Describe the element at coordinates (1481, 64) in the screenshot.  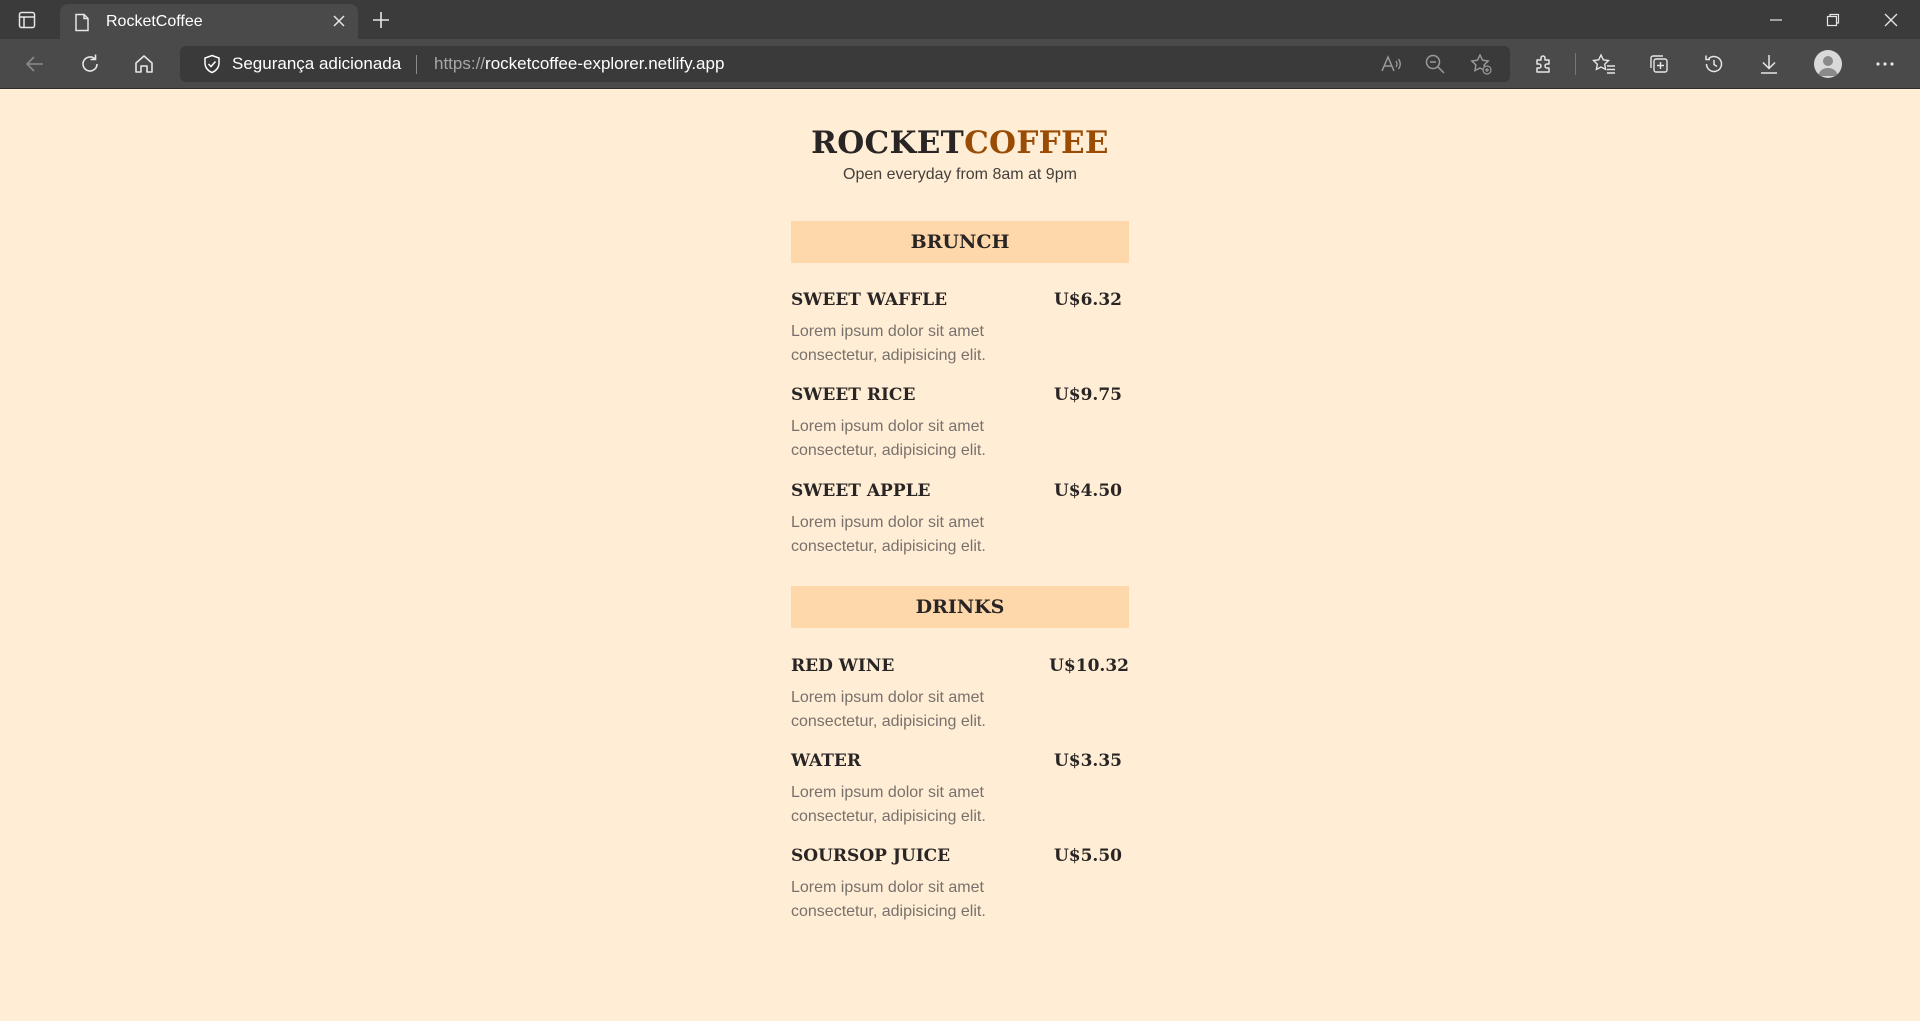
I see `add-favorite-icon` at that location.